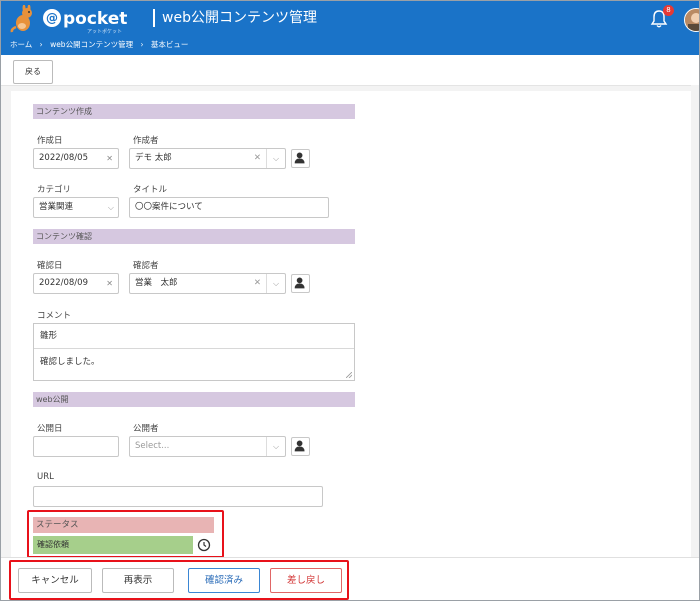 The width and height of the screenshot is (700, 601). What do you see at coordinates (95, 19) in the screenshot?
I see `logo-word: pocket` at bounding box center [95, 19].